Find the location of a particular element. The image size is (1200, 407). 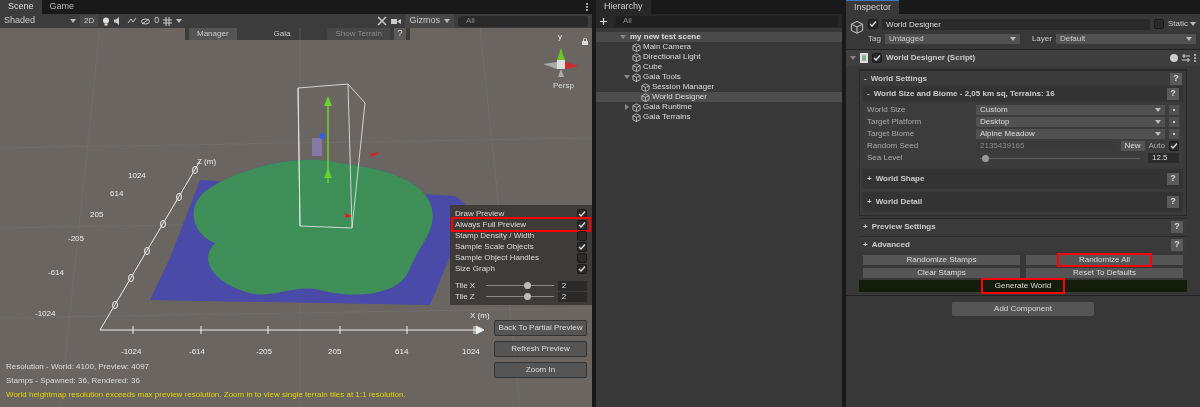

preview-button: Back To Partial Preview is located at coordinates (540, 328).